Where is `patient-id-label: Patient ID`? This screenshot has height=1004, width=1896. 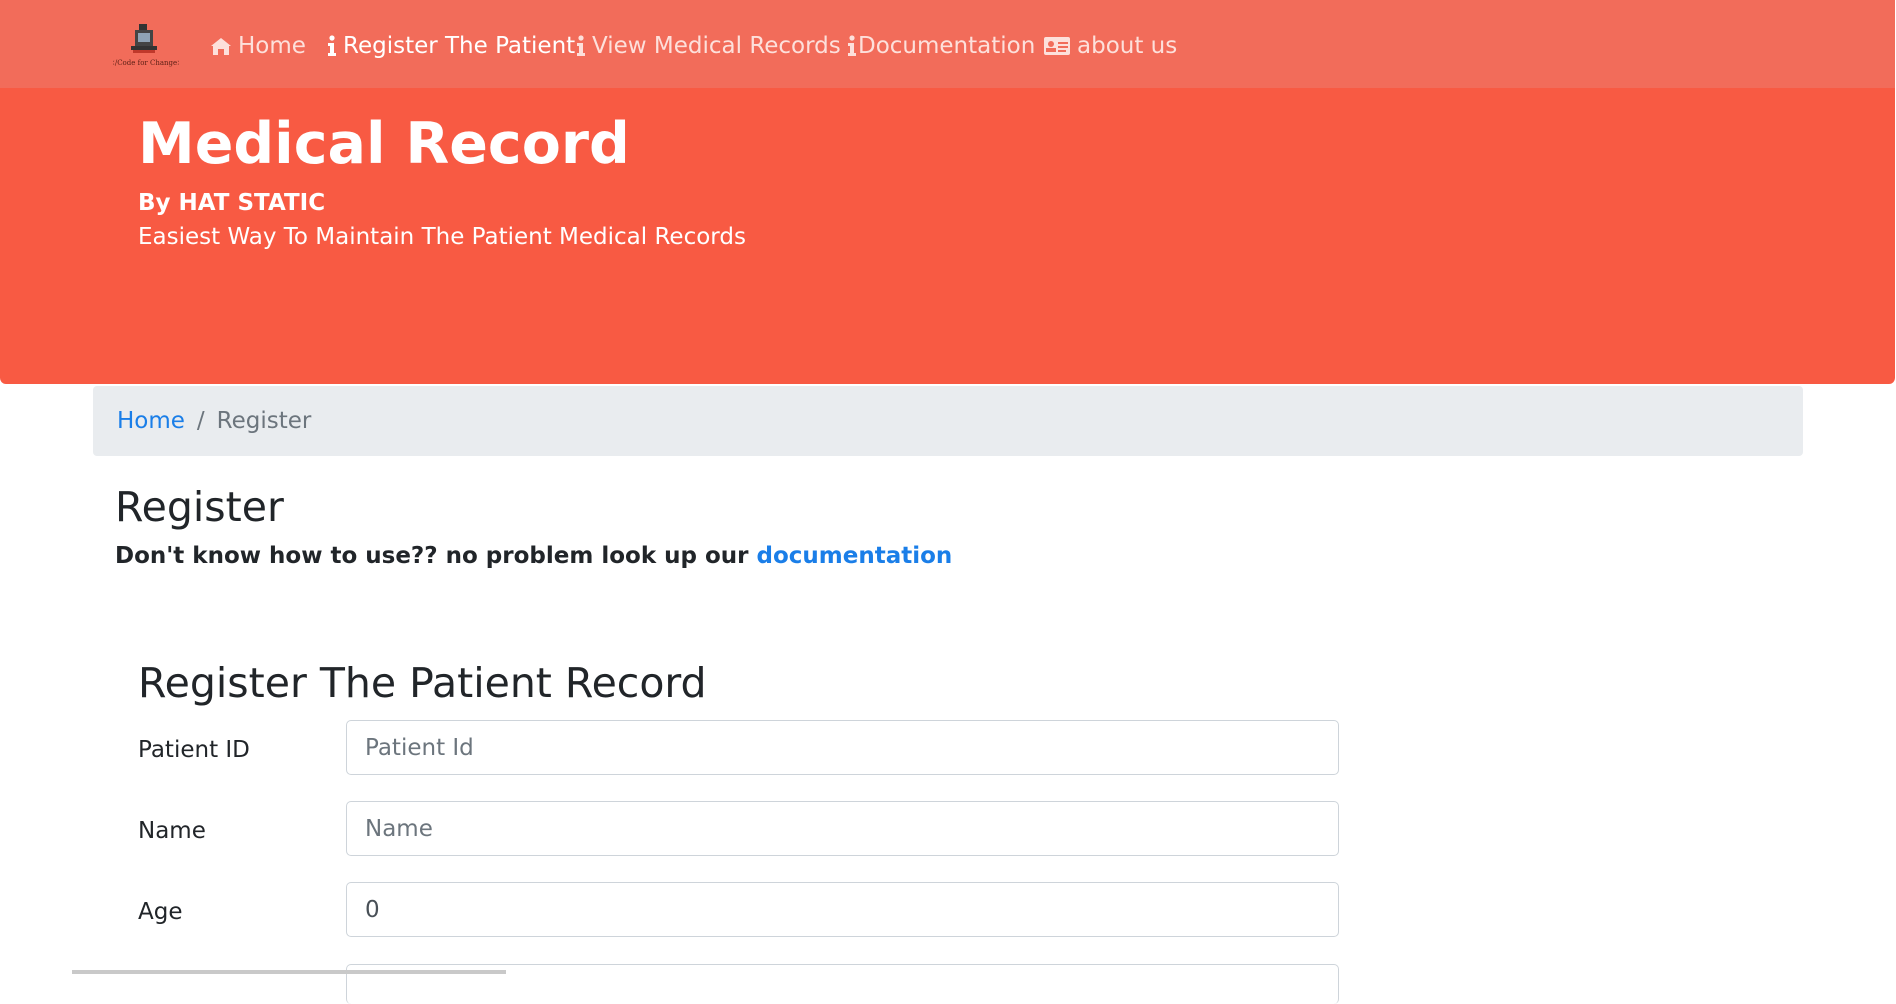 patient-id-label: Patient ID is located at coordinates (194, 750).